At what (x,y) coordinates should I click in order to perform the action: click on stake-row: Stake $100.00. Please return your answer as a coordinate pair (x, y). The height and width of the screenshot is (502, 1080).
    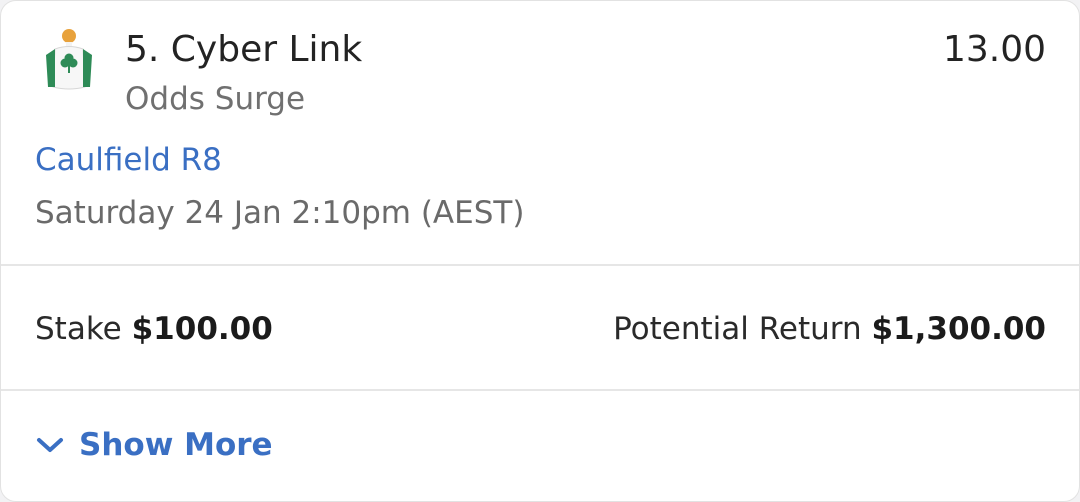
    Looking at the image, I should click on (154, 329).